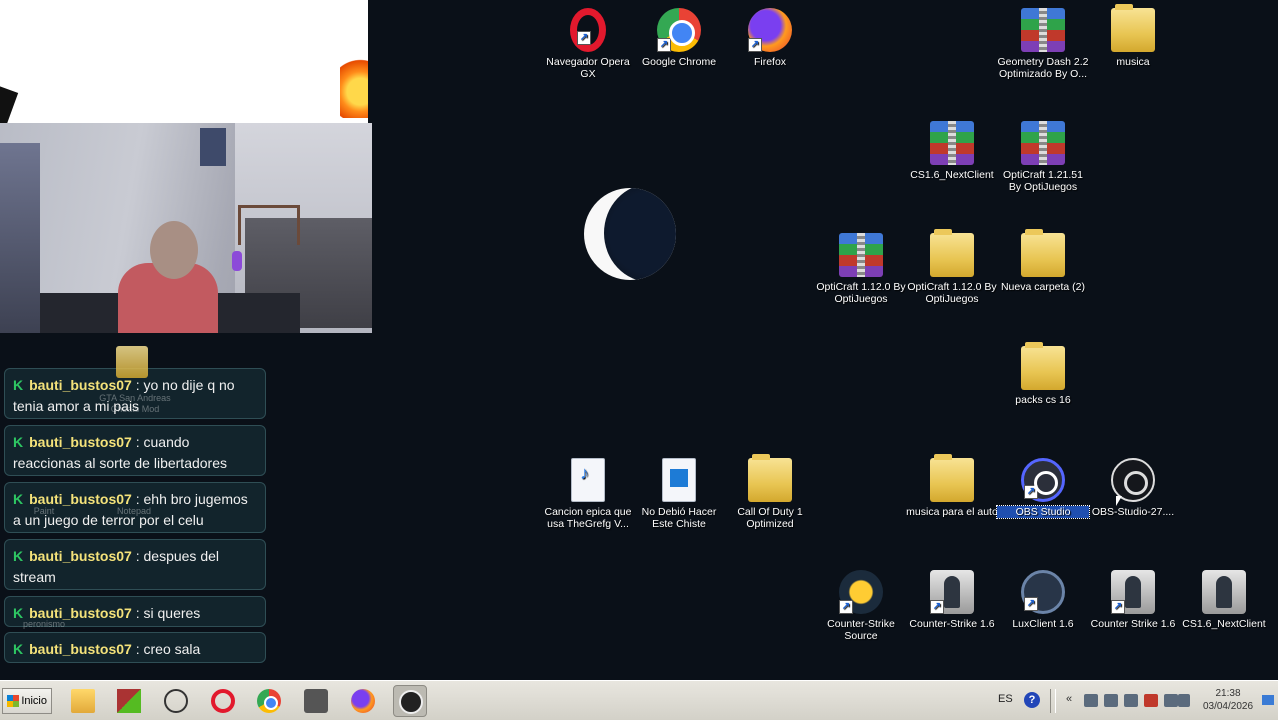 This screenshot has height=720, width=1278. I want to click on desktop-icon-label: musica, so click(1133, 62).